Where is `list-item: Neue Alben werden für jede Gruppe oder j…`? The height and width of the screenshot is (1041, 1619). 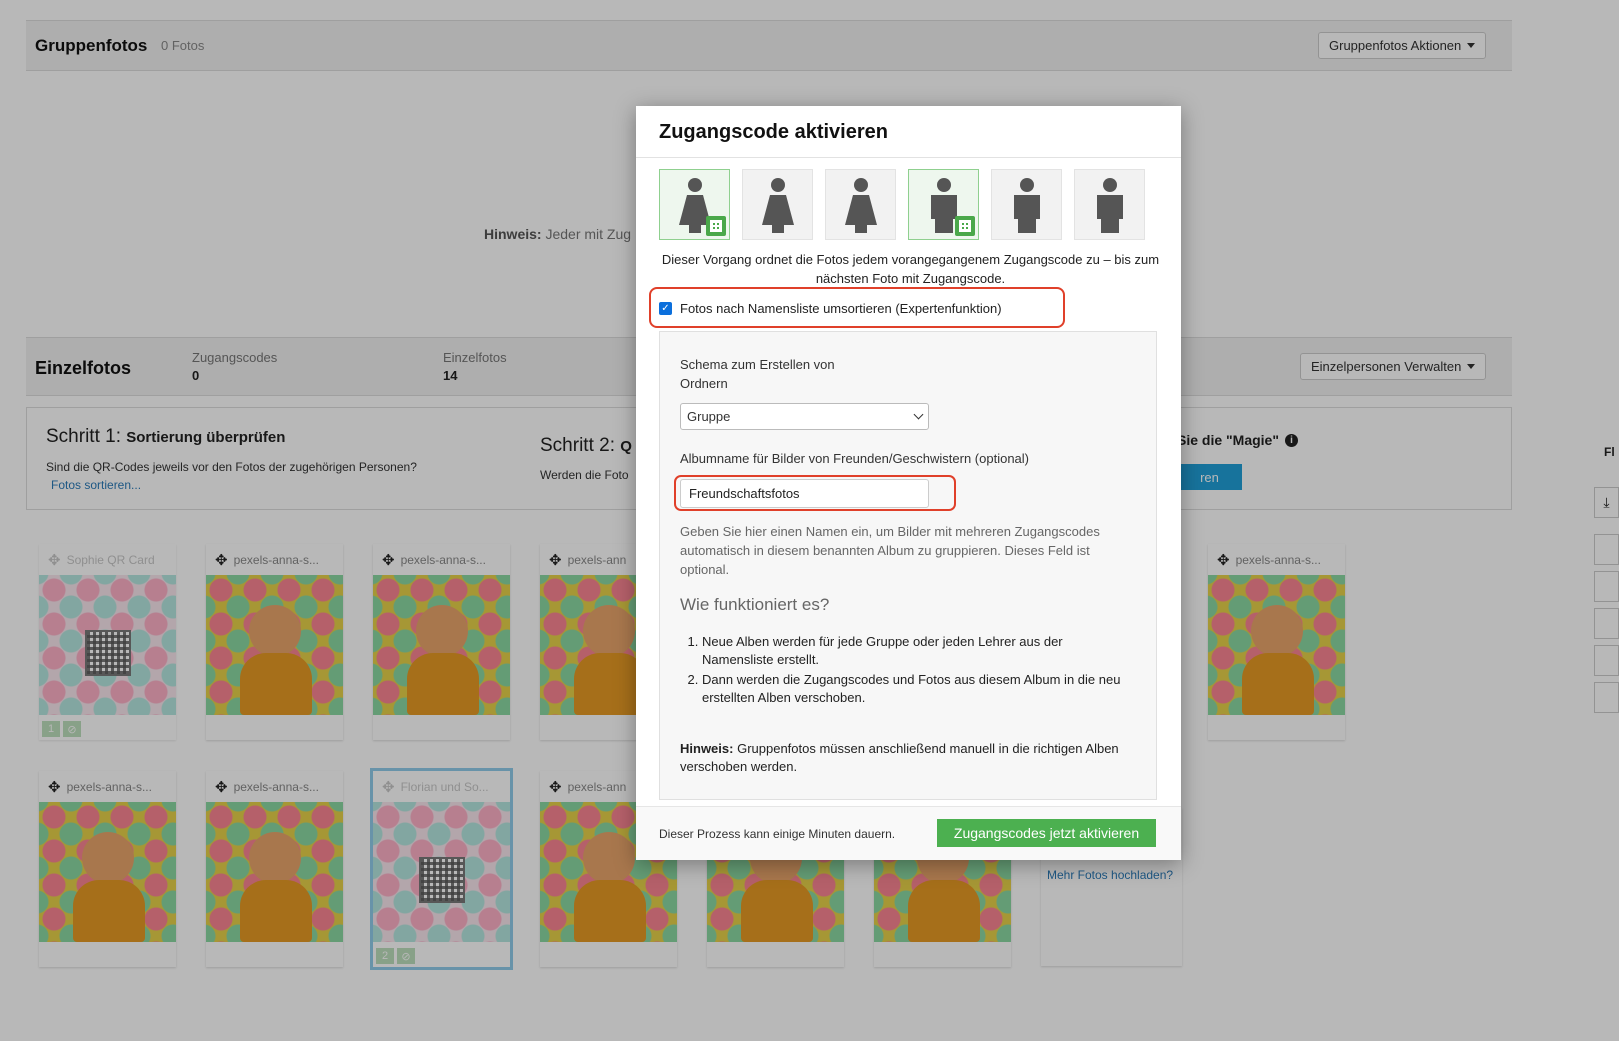
list-item: Neue Alben werden für jede Gruppe oder j… is located at coordinates (913, 651).